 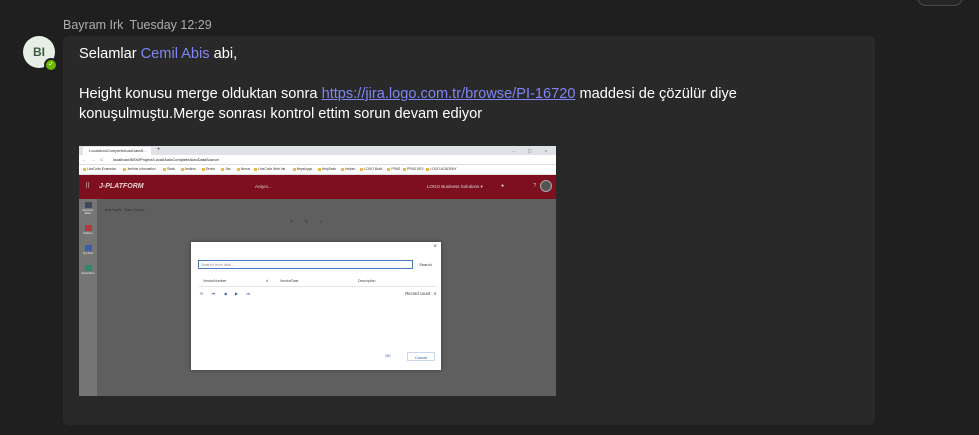 I want to click on bookmark-item: LOGO Build, so click(x=371, y=169).